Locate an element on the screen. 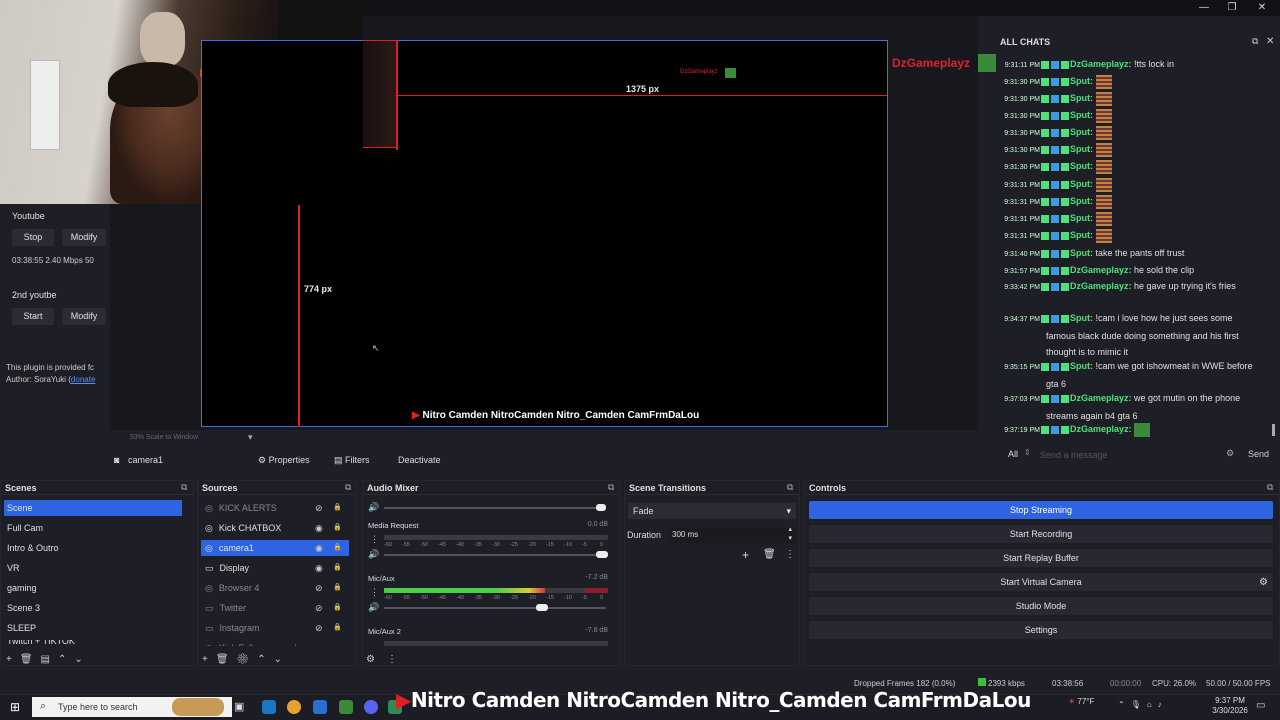 This screenshot has height=720, width=1280. network-icon: ⌂ is located at coordinates (1152, 704).